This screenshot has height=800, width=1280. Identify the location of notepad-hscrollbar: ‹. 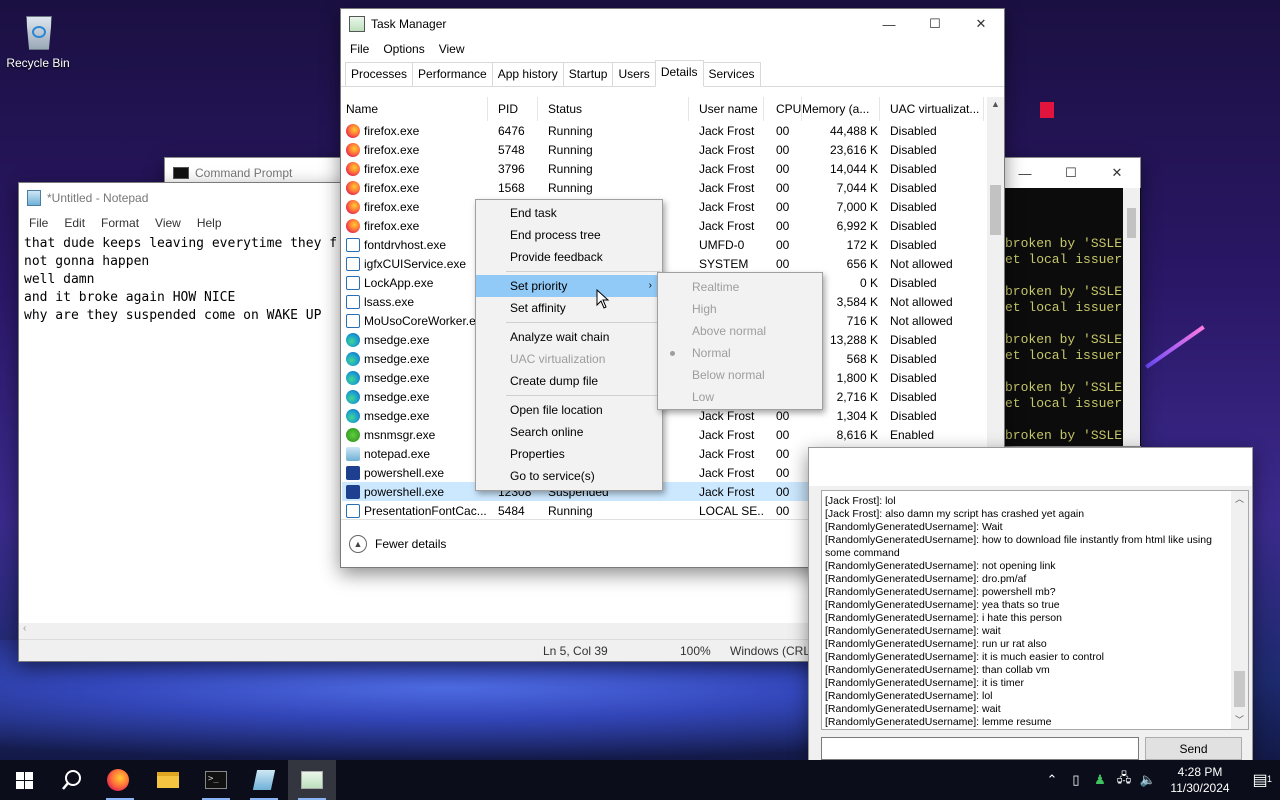
(428, 631).